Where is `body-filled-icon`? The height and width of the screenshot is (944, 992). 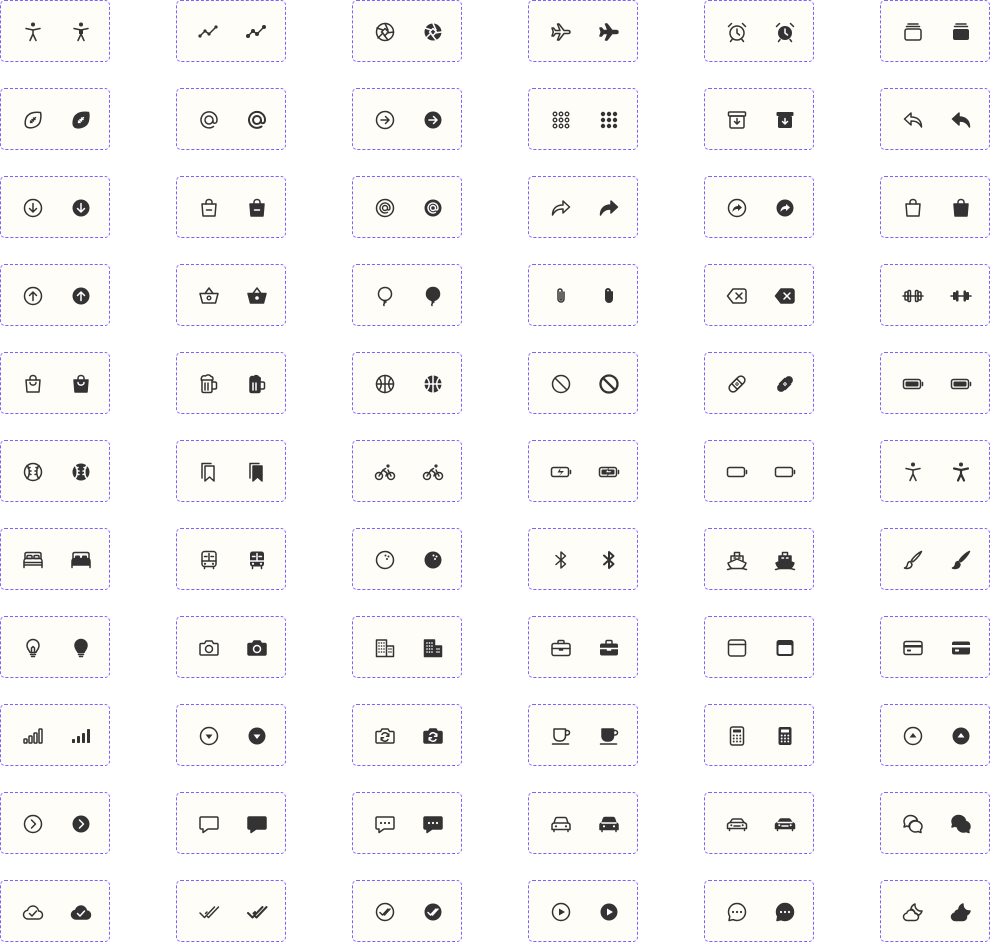
body-filled-icon is located at coordinates (961, 472).